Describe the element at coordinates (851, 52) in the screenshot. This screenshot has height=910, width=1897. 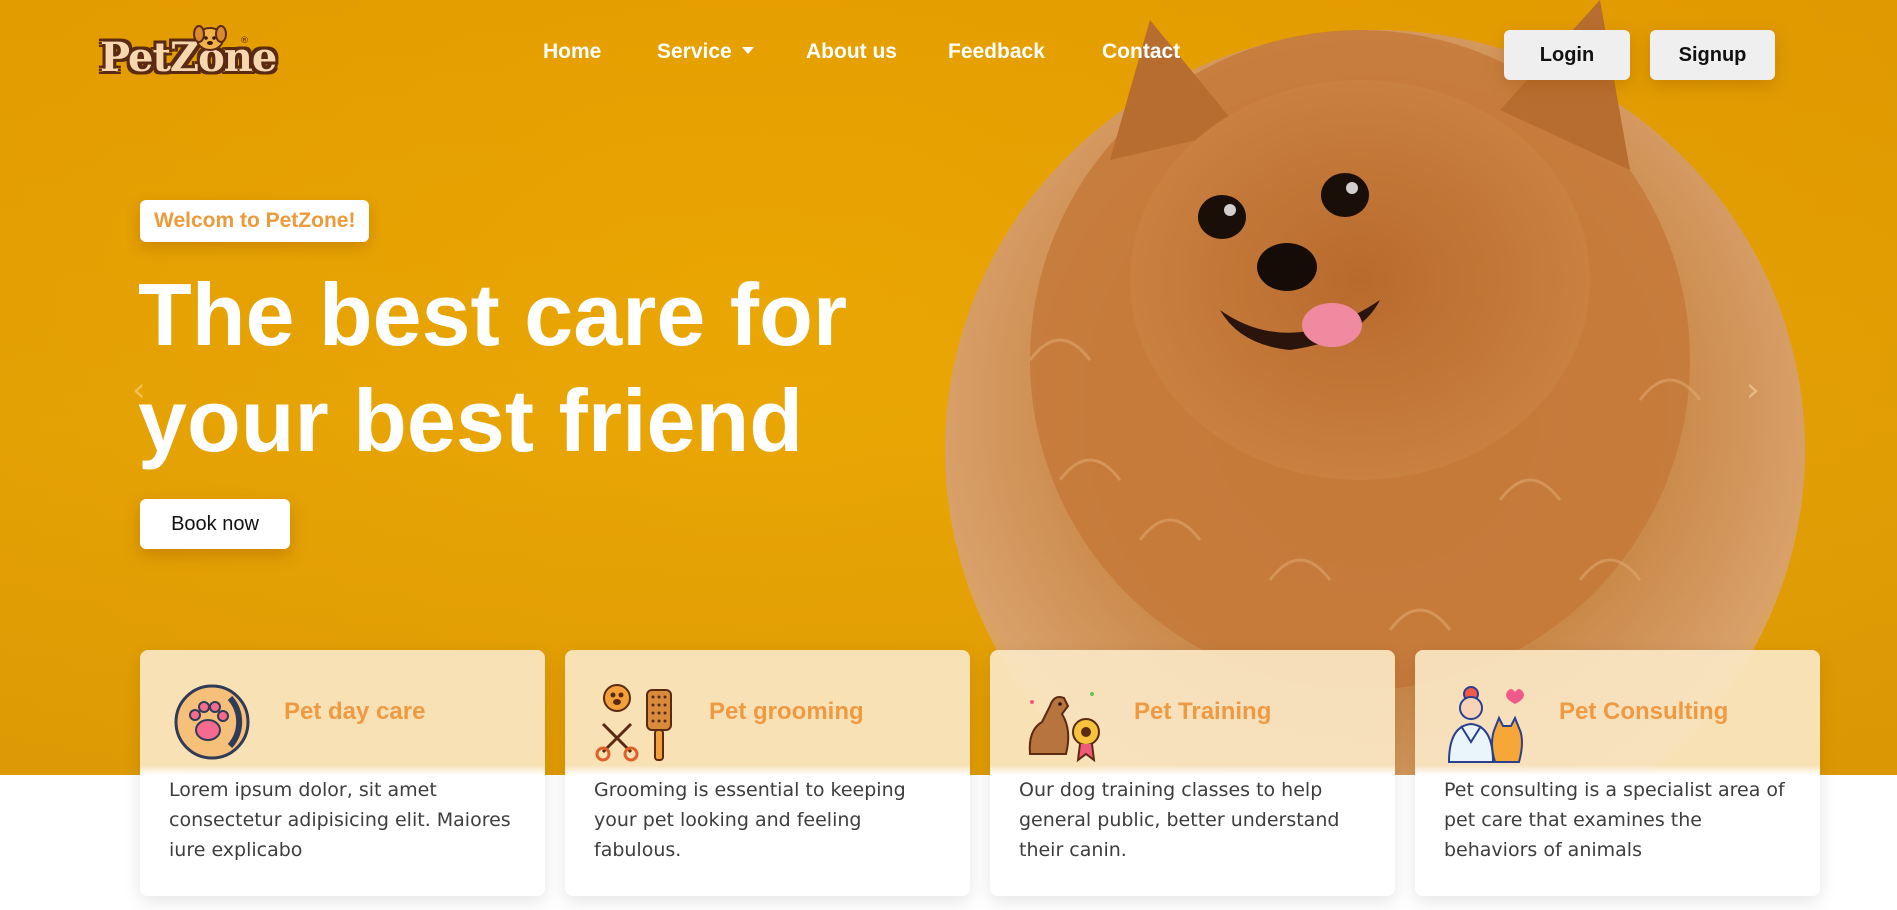
I see `nav-about: About us` at that location.